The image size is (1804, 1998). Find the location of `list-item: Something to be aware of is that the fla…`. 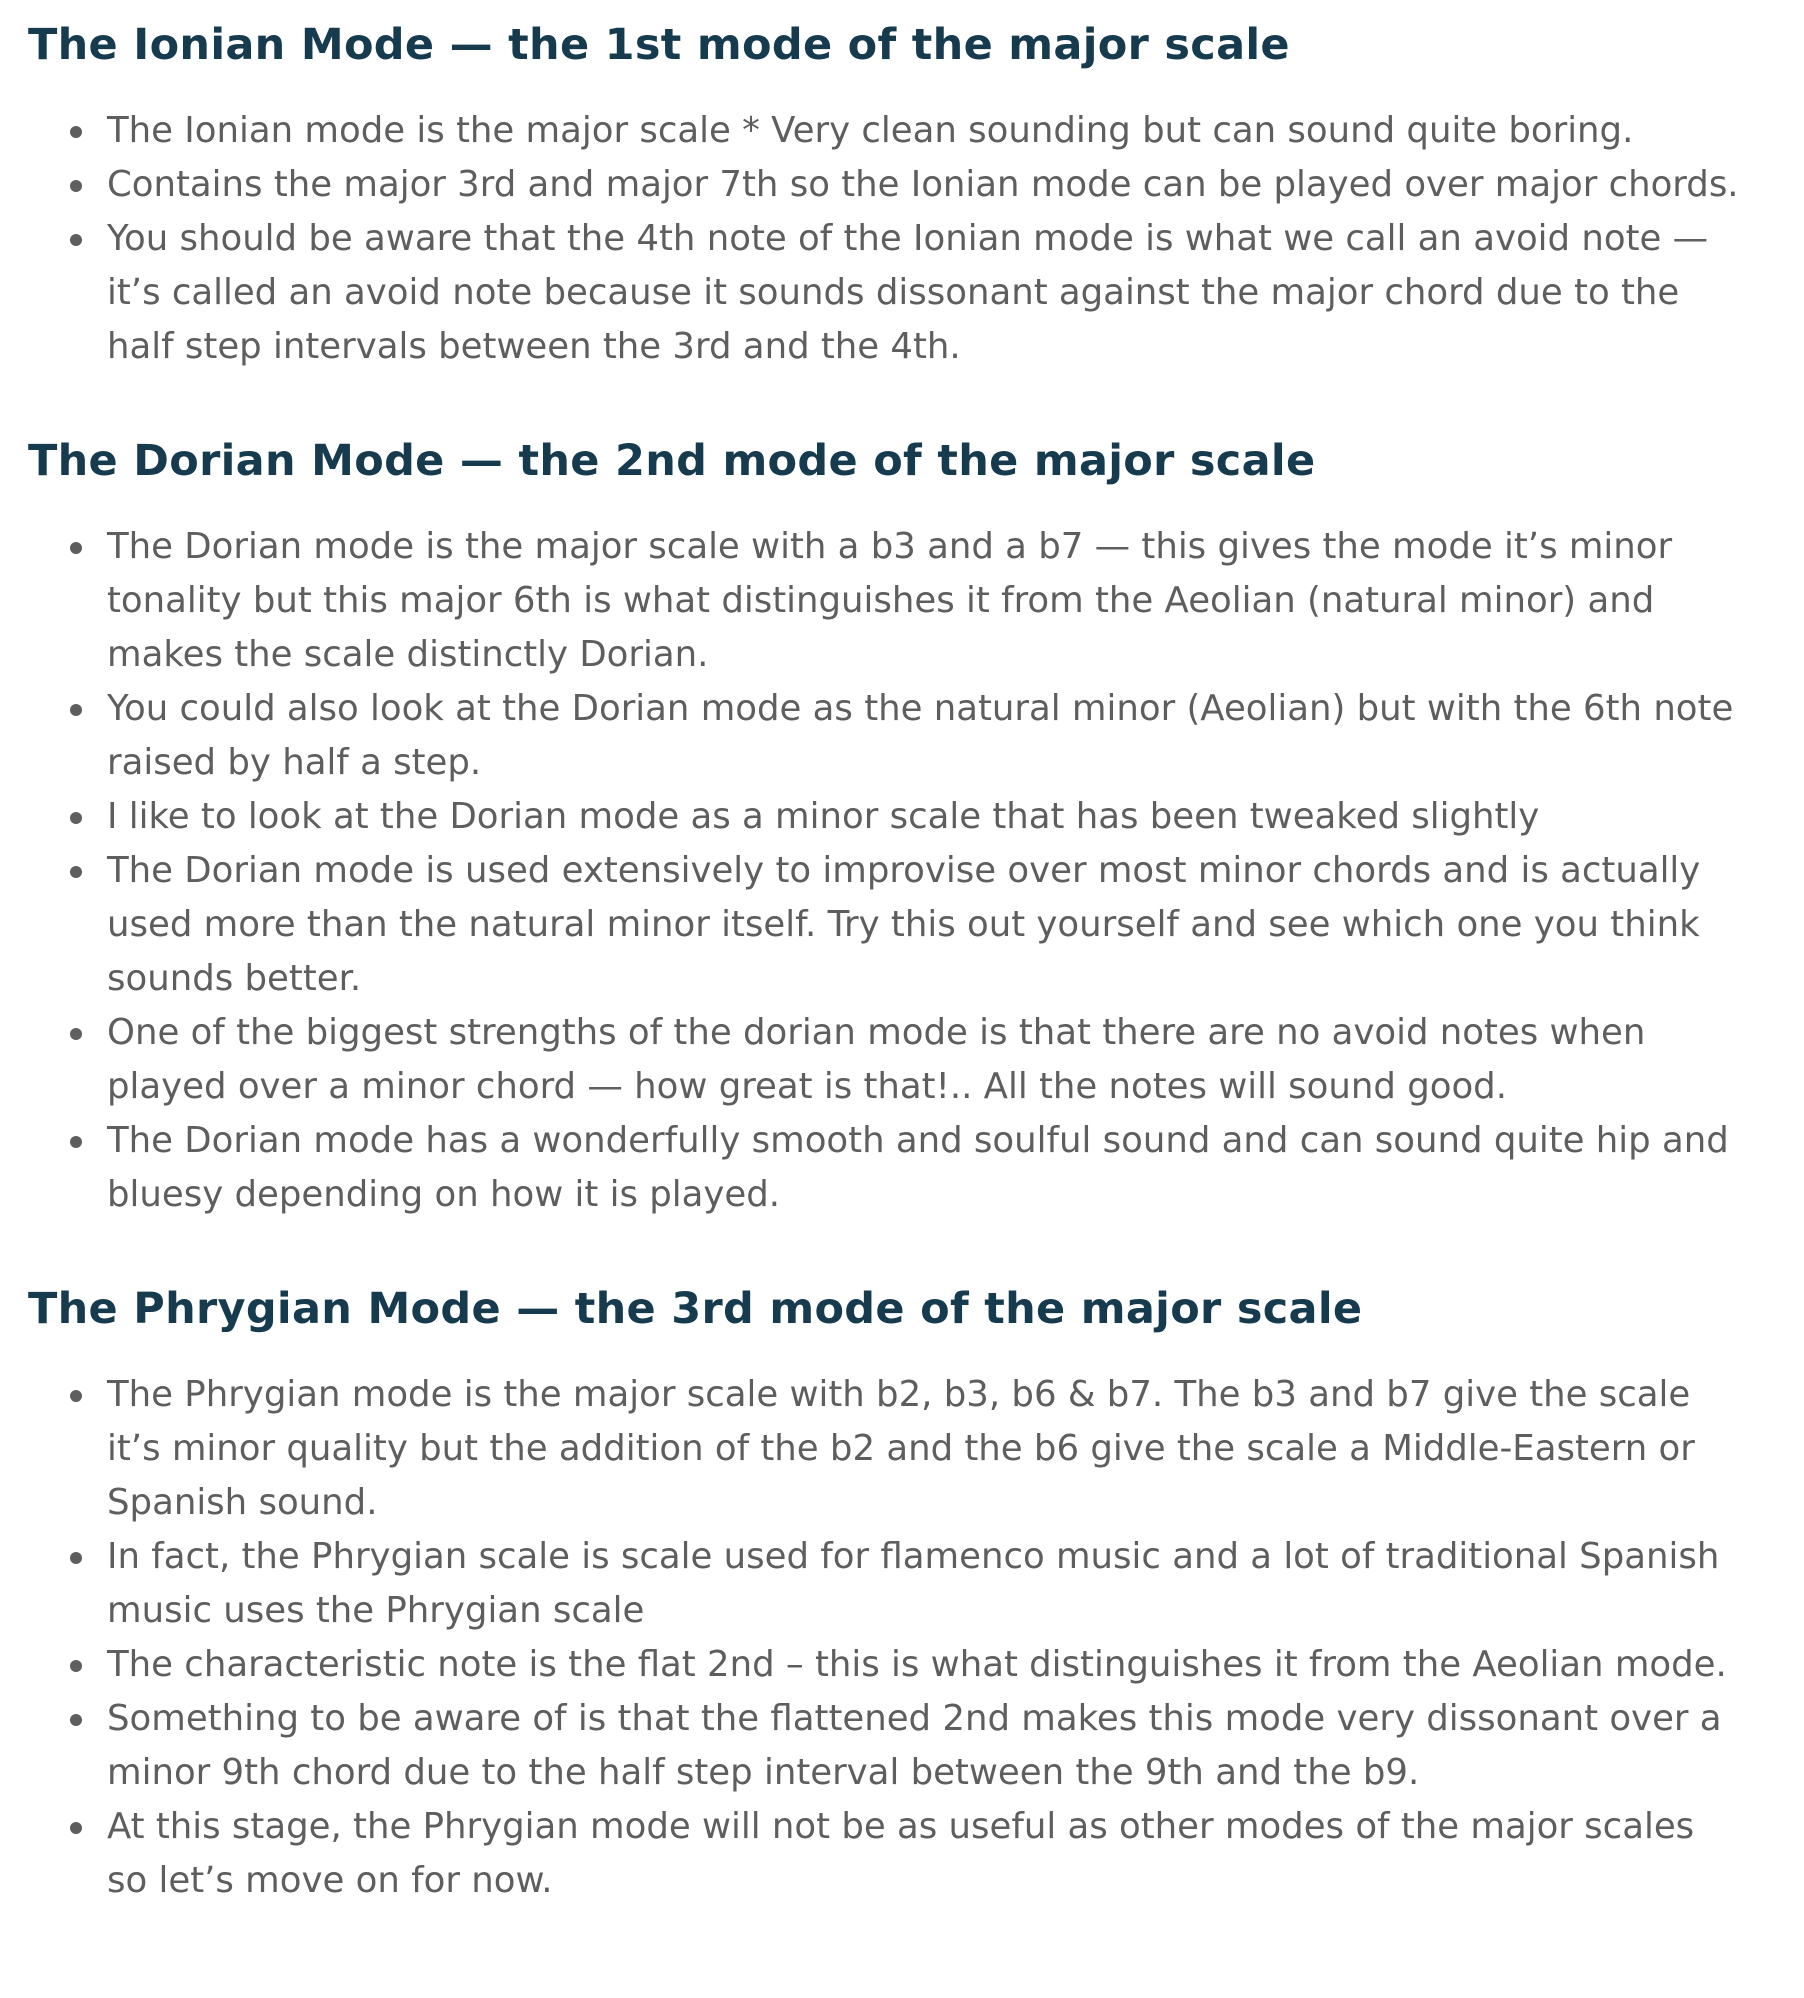

list-item: Something to be aware of is that the fla… is located at coordinates (905, 1746).